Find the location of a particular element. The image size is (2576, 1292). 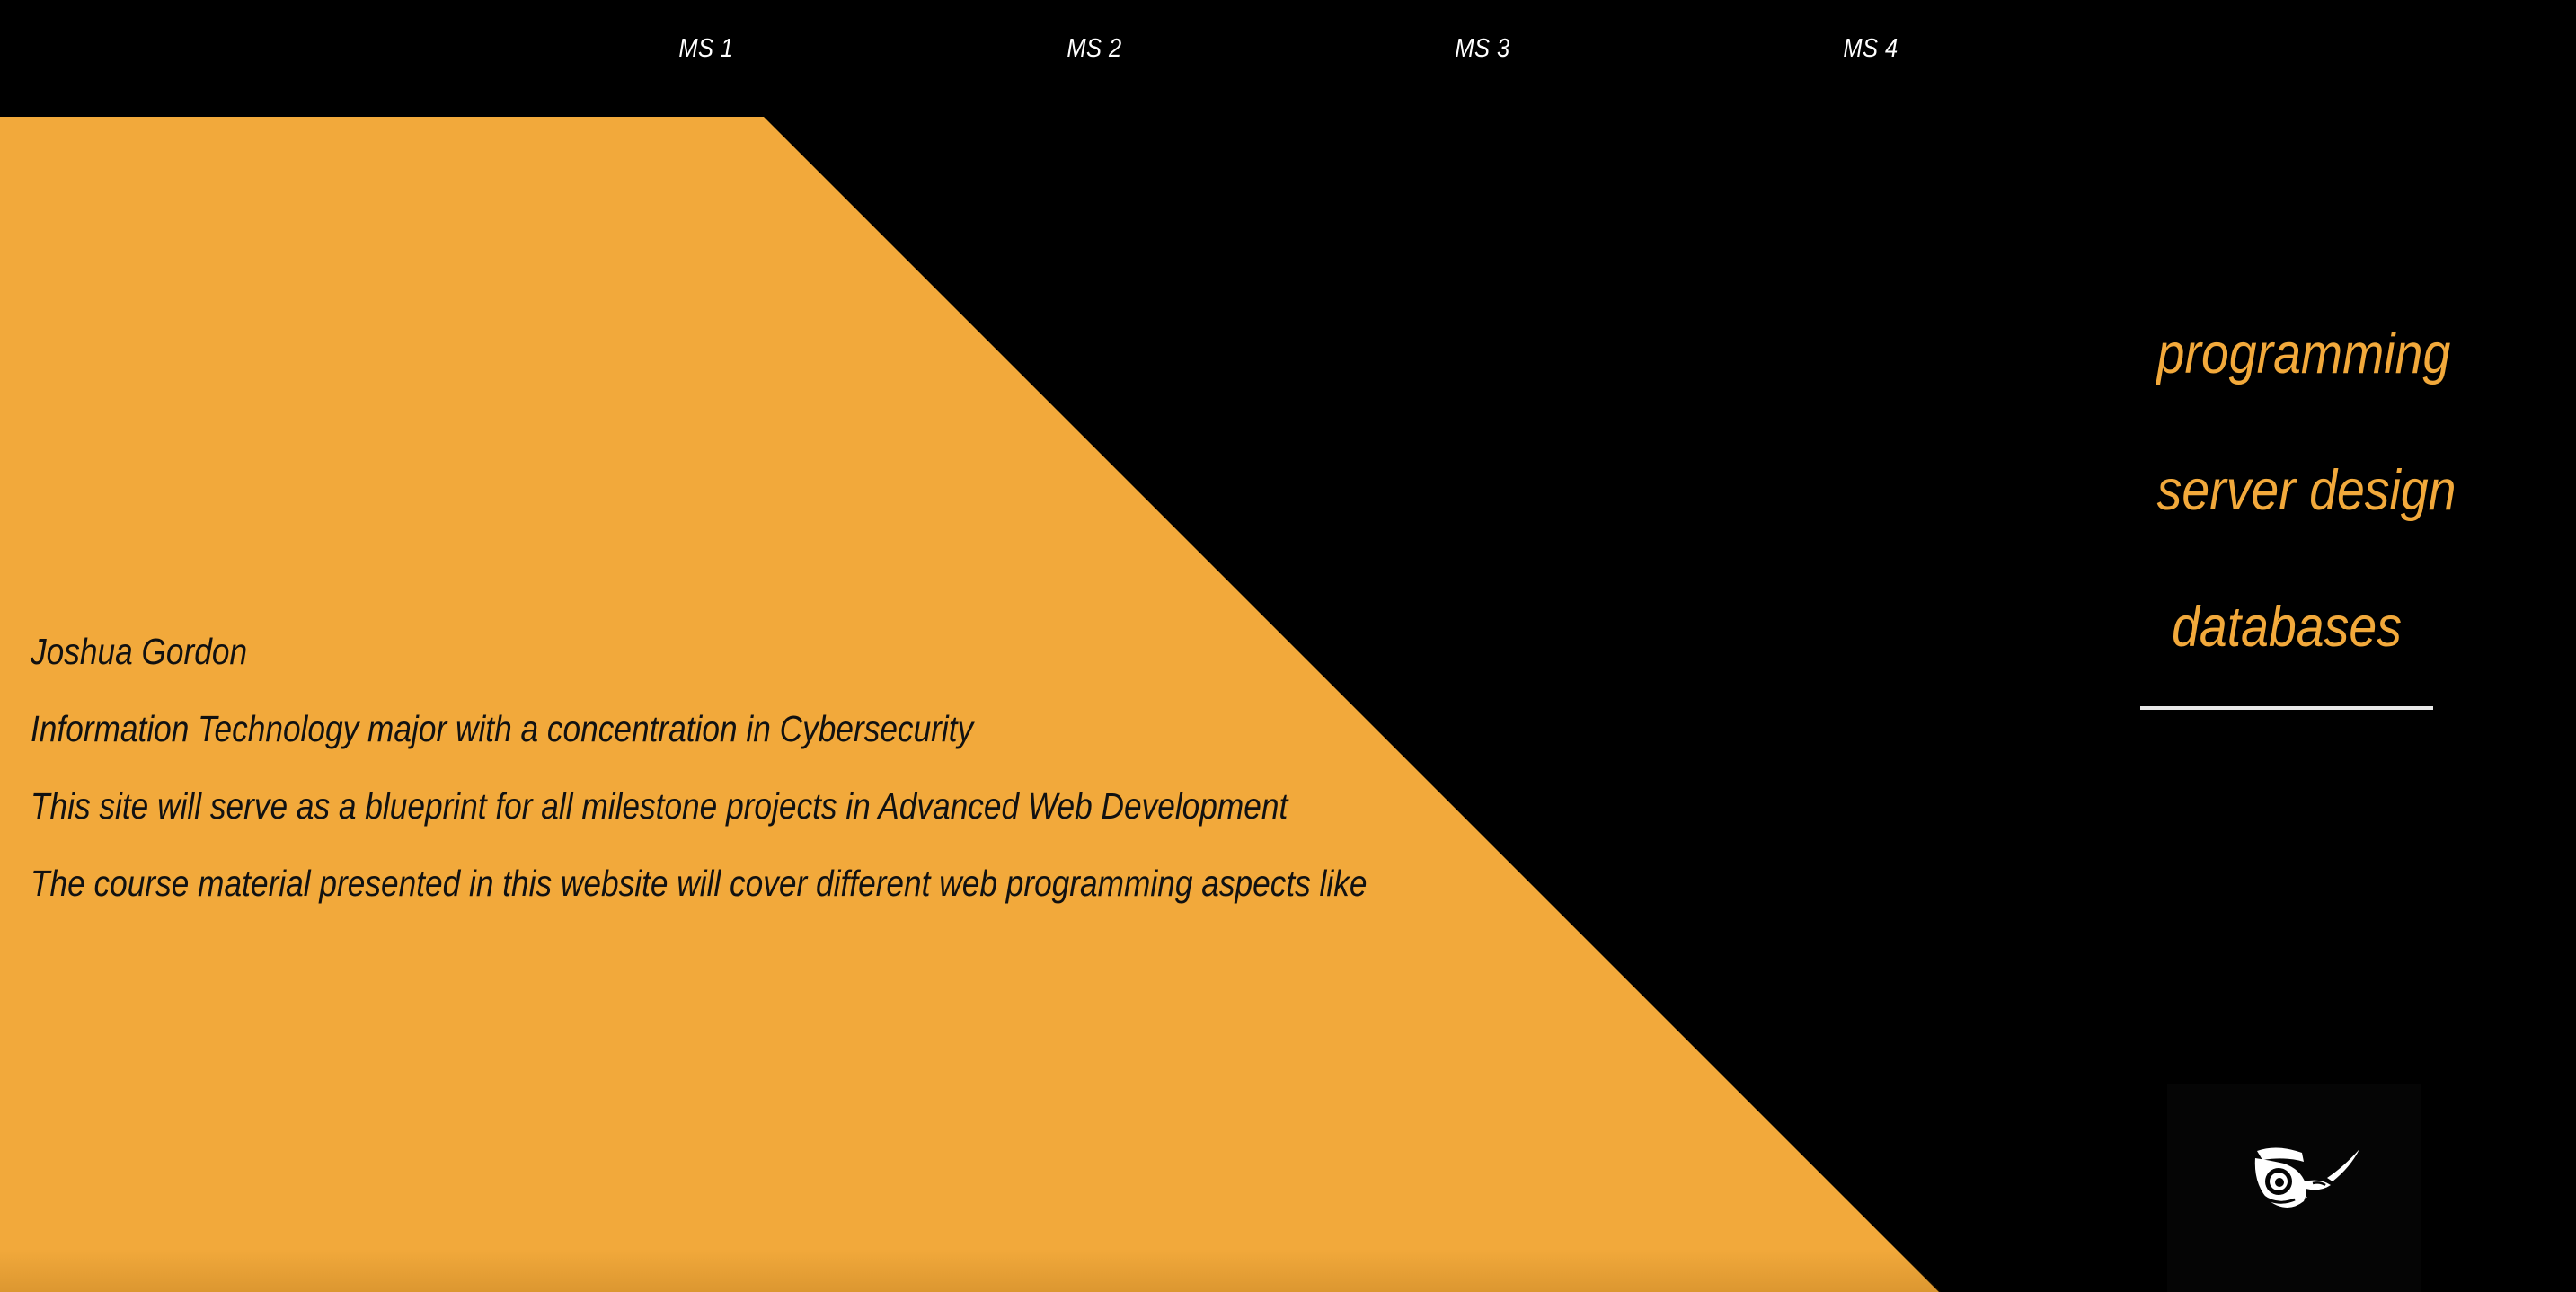

owl-icon is located at coordinates (2306, 1177).